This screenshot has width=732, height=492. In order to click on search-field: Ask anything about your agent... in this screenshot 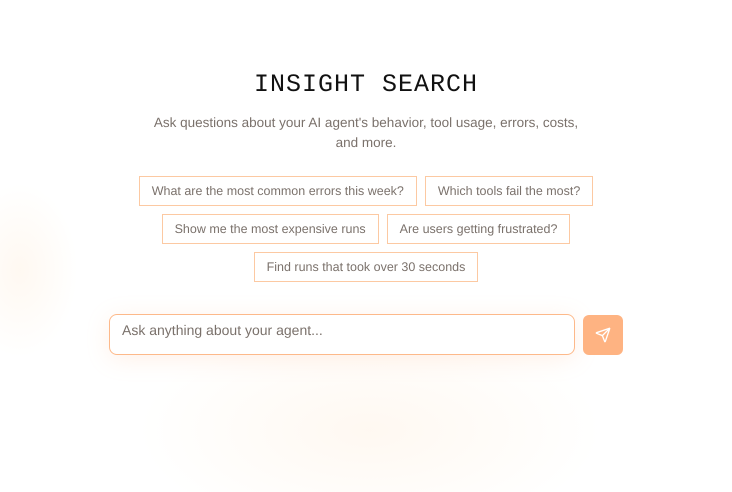, I will do `click(342, 334)`.